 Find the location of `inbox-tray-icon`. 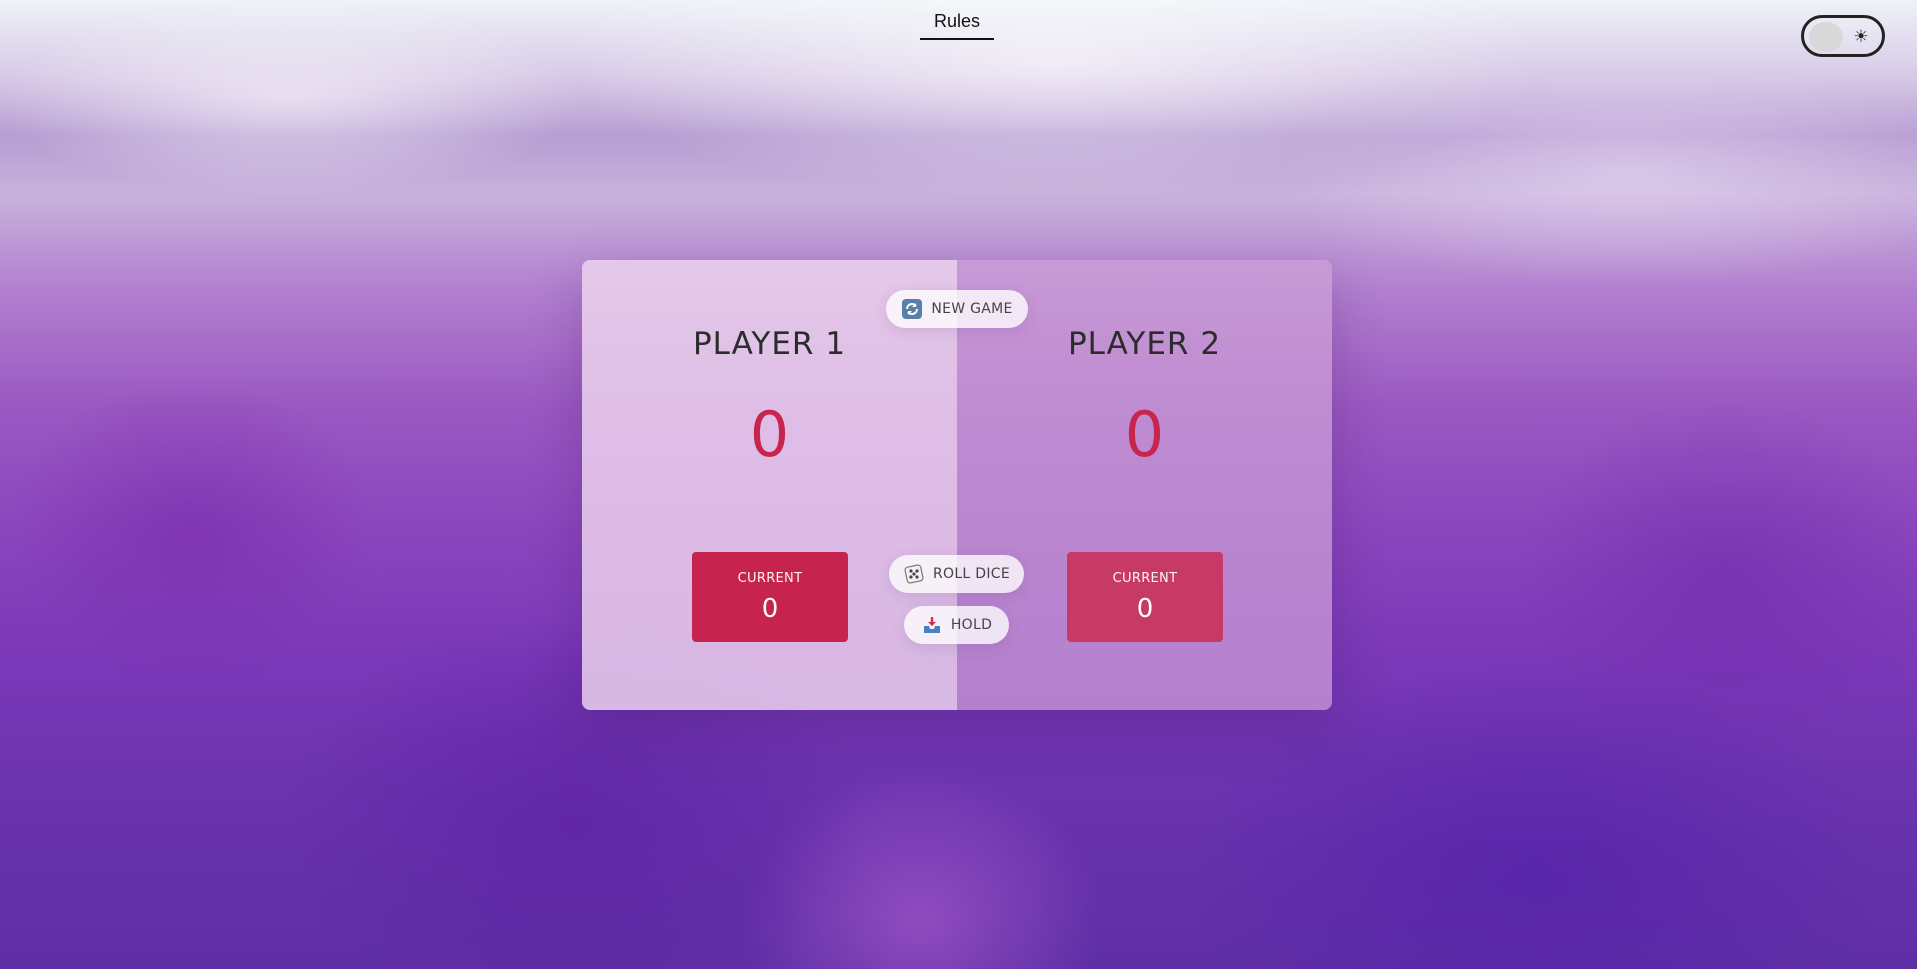

inbox-tray-icon is located at coordinates (932, 625).